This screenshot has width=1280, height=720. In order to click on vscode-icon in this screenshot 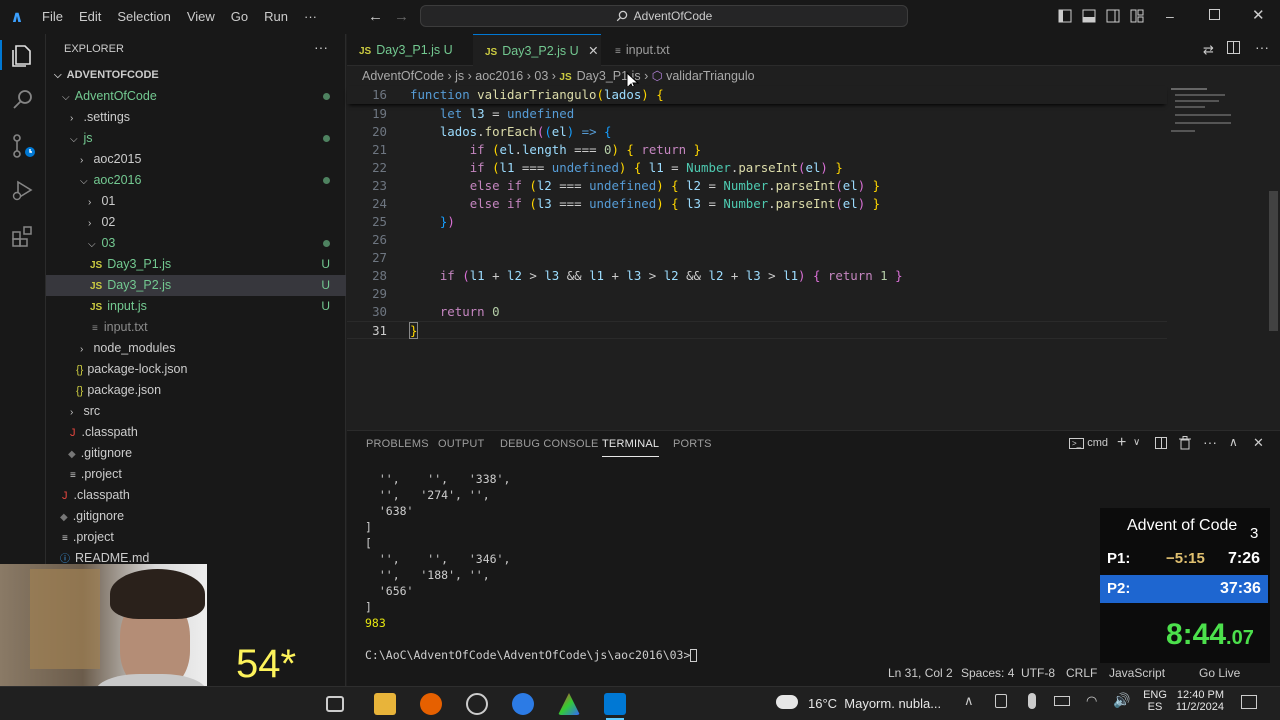, I will do `click(615, 704)`.